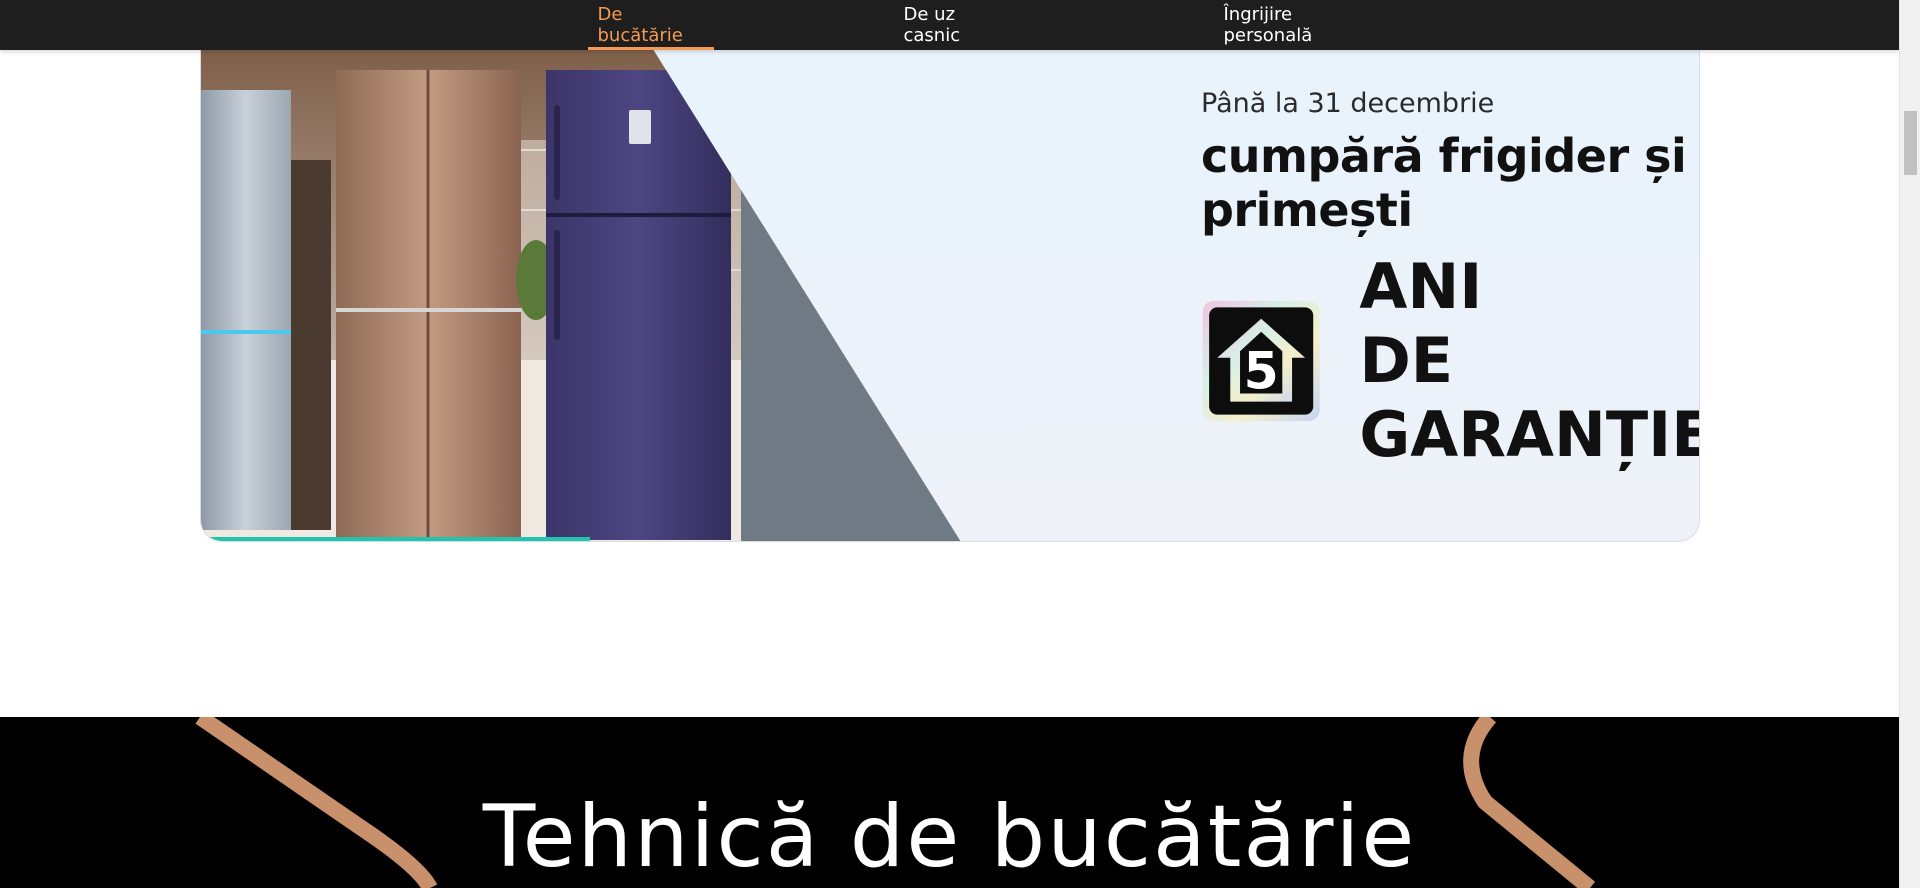  Describe the element at coordinates (396, 539) in the screenshot. I see `slide-progress-bar` at that location.